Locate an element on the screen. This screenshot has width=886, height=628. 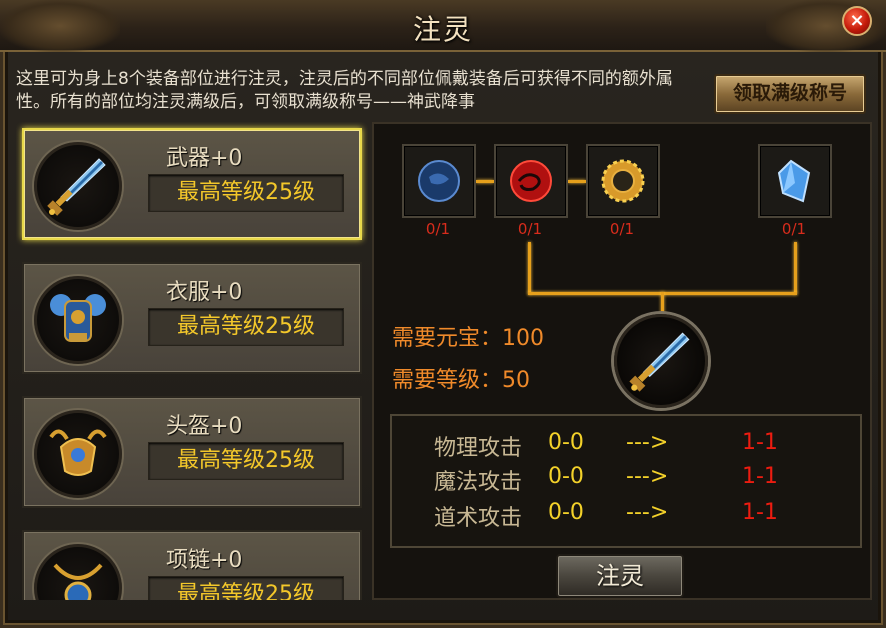
title-bar: 注灵 × is located at coordinates (443, 26).